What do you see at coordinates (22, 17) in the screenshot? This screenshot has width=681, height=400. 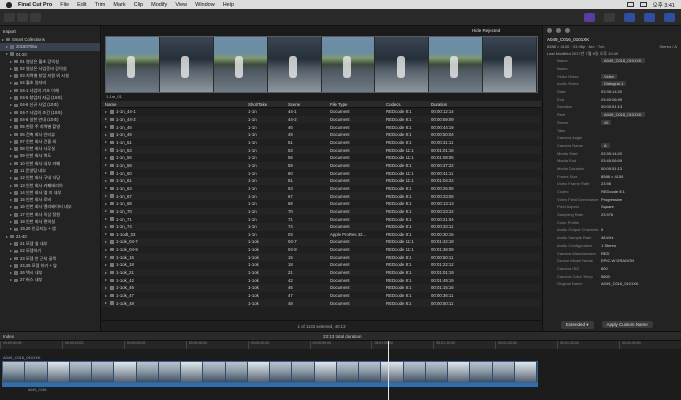 I see `keyword-icon` at bounding box center [22, 17].